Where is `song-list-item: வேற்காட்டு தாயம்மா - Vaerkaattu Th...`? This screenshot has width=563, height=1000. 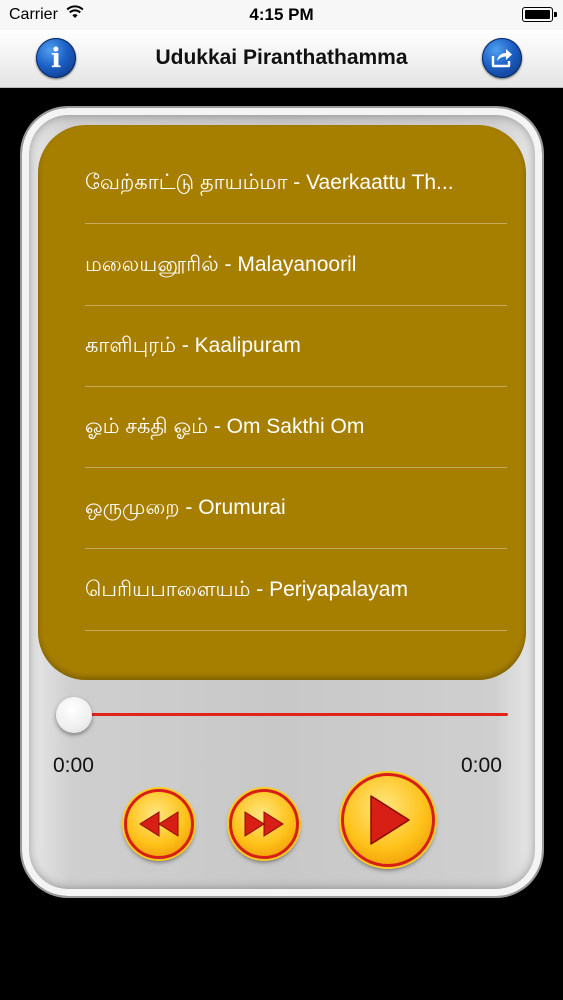
song-list-item: வேற்காட்டு தாயம்மா - Vaerkaattu Th... is located at coordinates (296, 183).